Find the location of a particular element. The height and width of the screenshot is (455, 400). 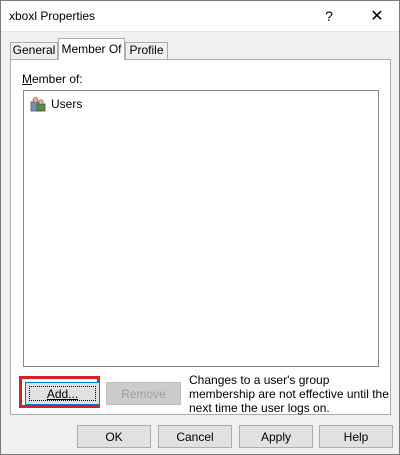

help-title-button: ? is located at coordinates (329, 16).